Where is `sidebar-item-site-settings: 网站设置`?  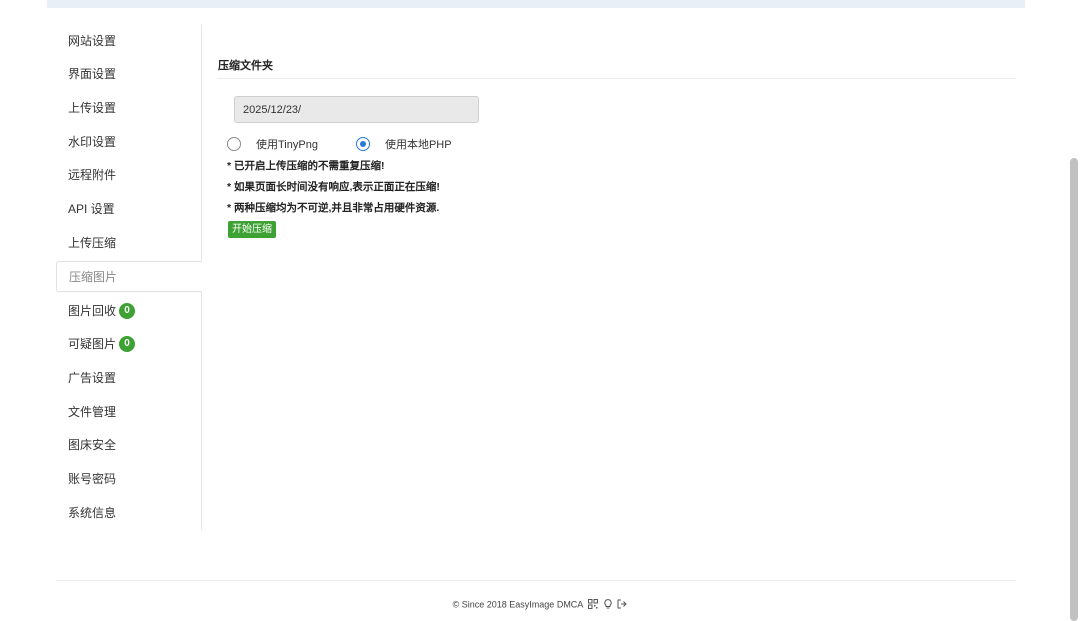 sidebar-item-site-settings: 网站设置 is located at coordinates (129, 40).